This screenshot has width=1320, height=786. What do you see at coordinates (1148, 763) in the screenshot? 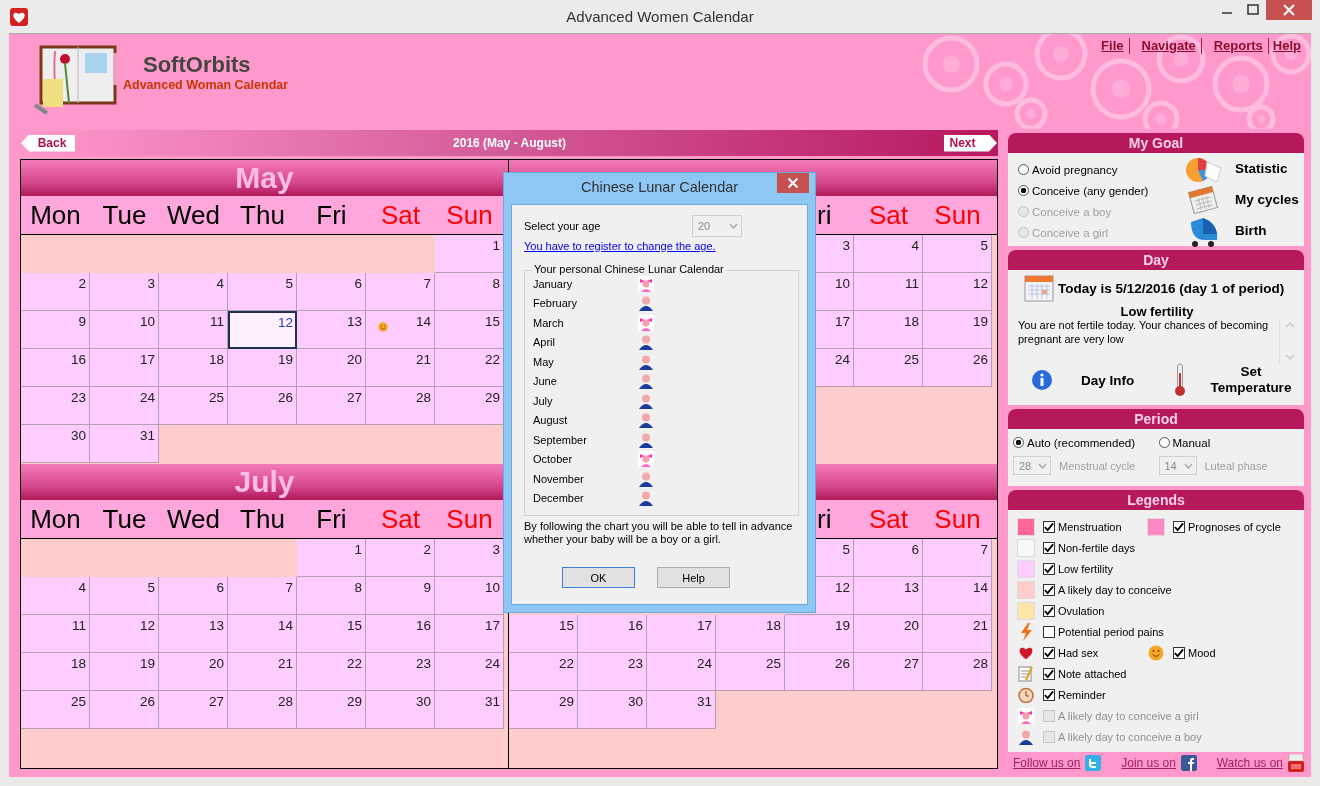
I see `social-link: Join us on` at bounding box center [1148, 763].